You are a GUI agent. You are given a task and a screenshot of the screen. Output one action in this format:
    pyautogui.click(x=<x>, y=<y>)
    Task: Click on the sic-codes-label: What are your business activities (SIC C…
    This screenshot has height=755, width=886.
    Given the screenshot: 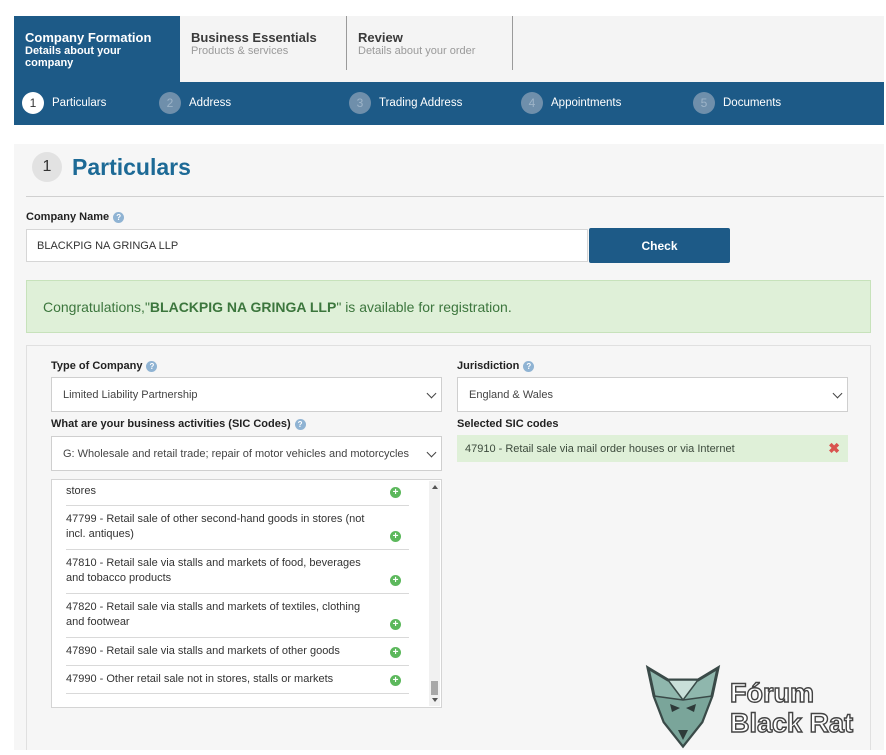 What is the action you would take?
    pyautogui.click(x=178, y=424)
    